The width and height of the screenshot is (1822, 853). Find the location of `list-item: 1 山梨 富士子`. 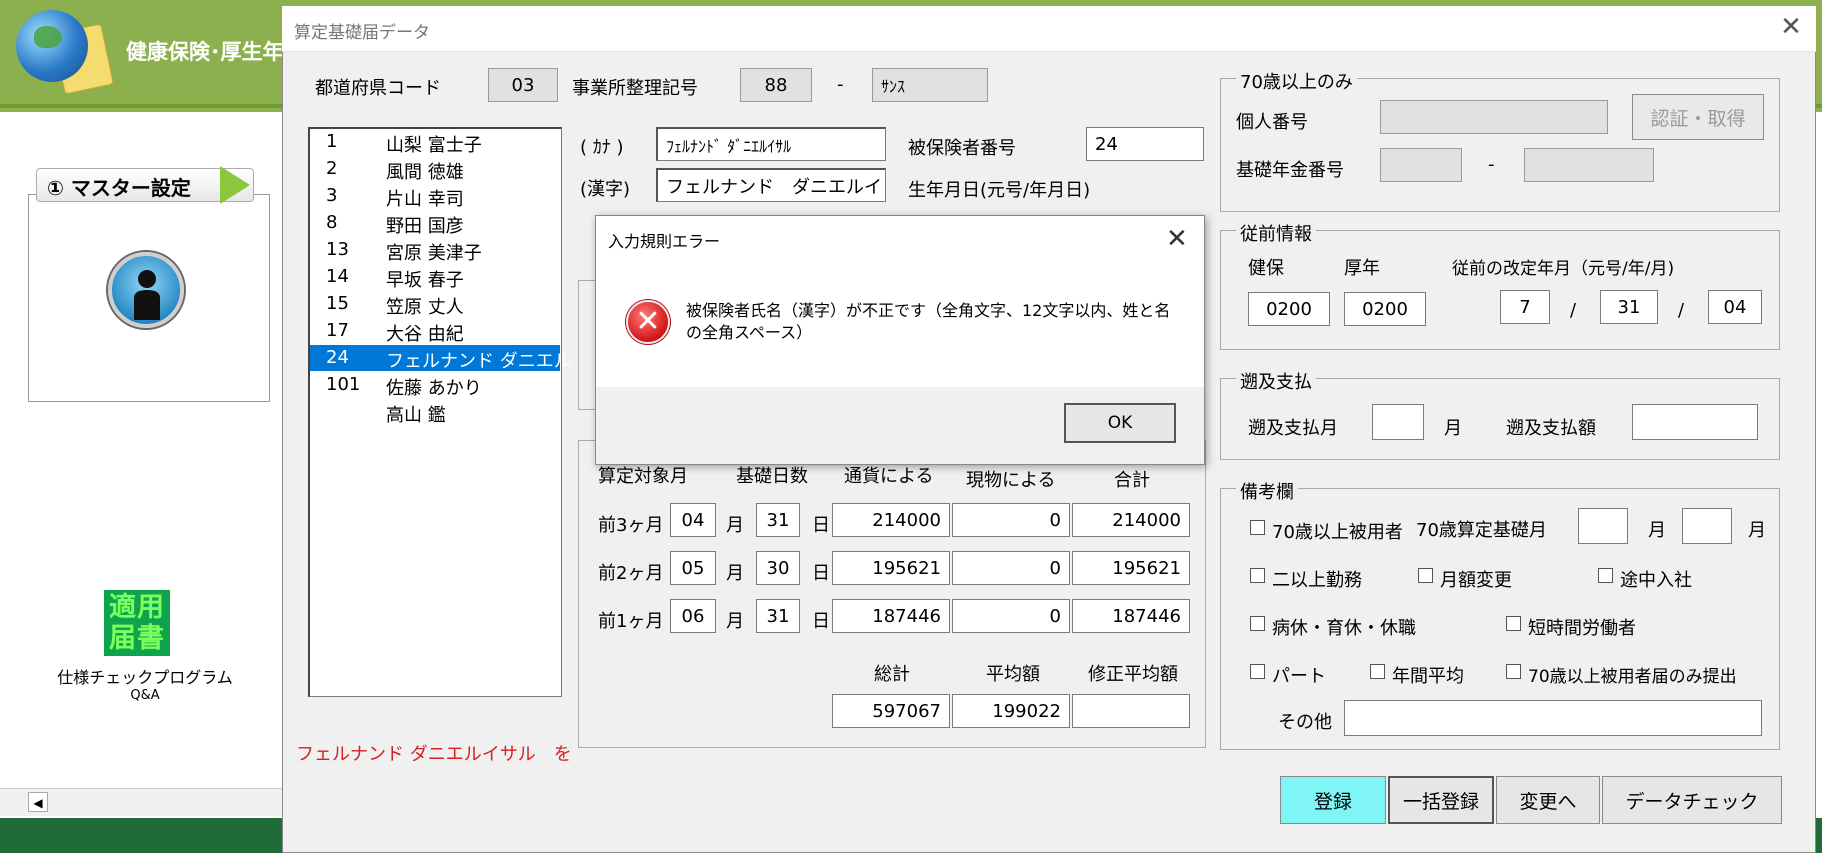

list-item: 1 山梨 富士子 is located at coordinates (435, 142).